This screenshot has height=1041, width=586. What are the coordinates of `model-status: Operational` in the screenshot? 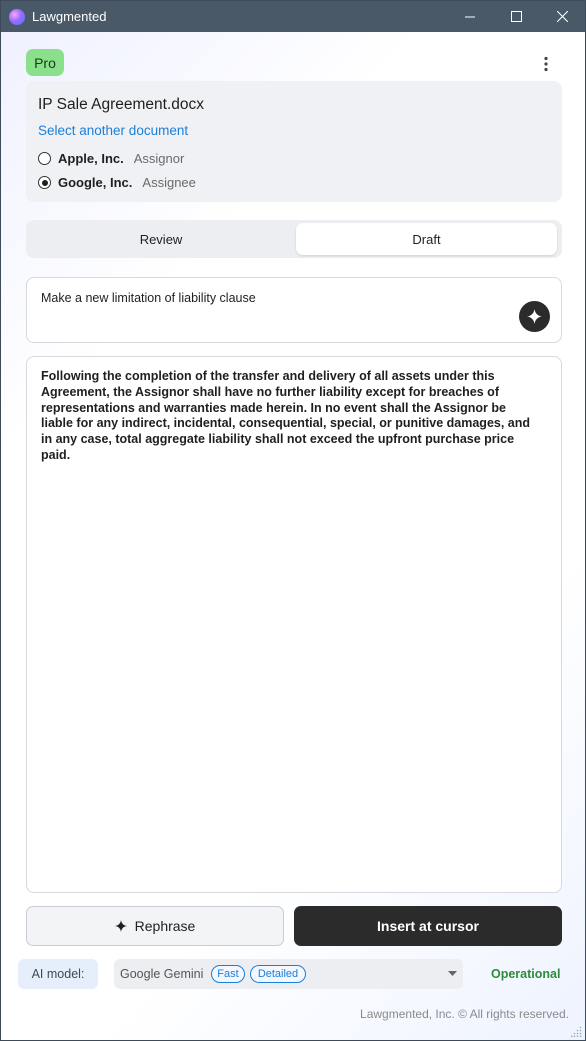 It's located at (526, 974).